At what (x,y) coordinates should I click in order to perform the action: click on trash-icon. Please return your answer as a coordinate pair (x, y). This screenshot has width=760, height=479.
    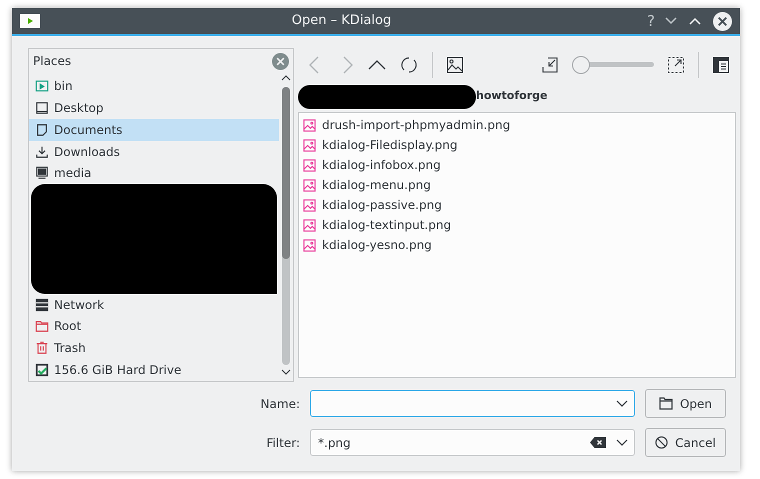
    Looking at the image, I should click on (42, 348).